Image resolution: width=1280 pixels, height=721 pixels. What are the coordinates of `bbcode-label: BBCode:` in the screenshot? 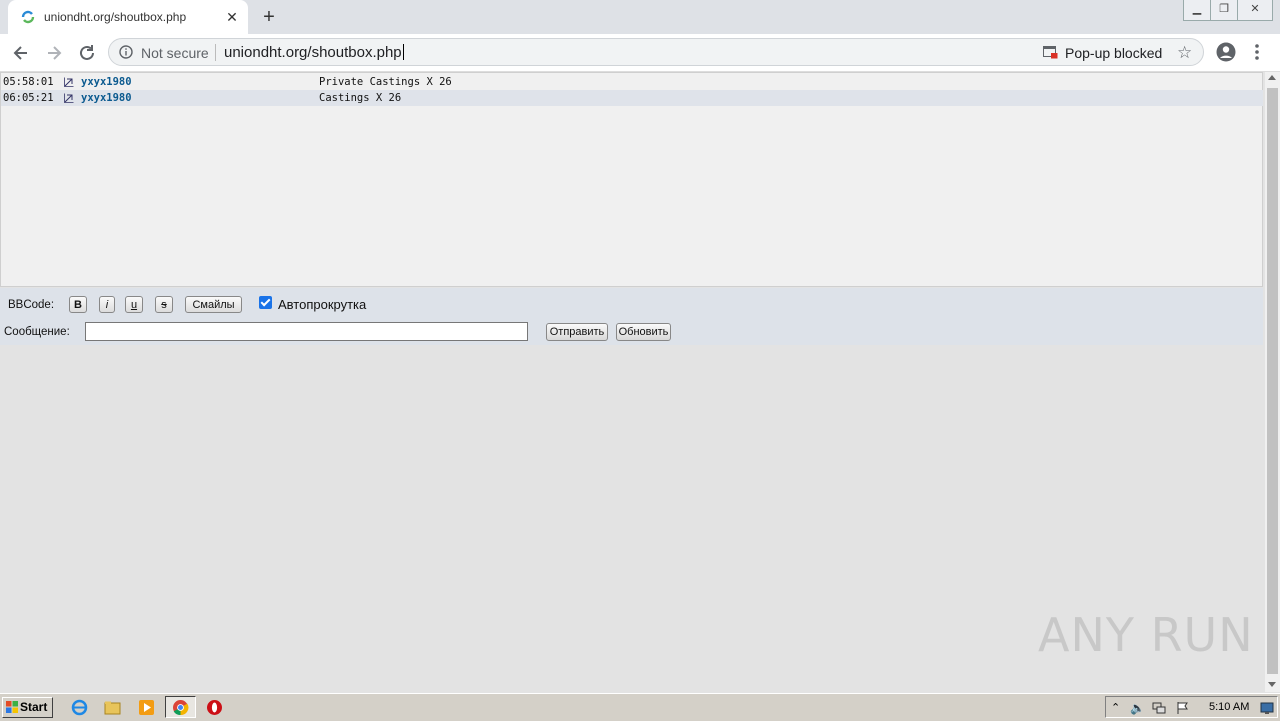 It's located at (31, 305).